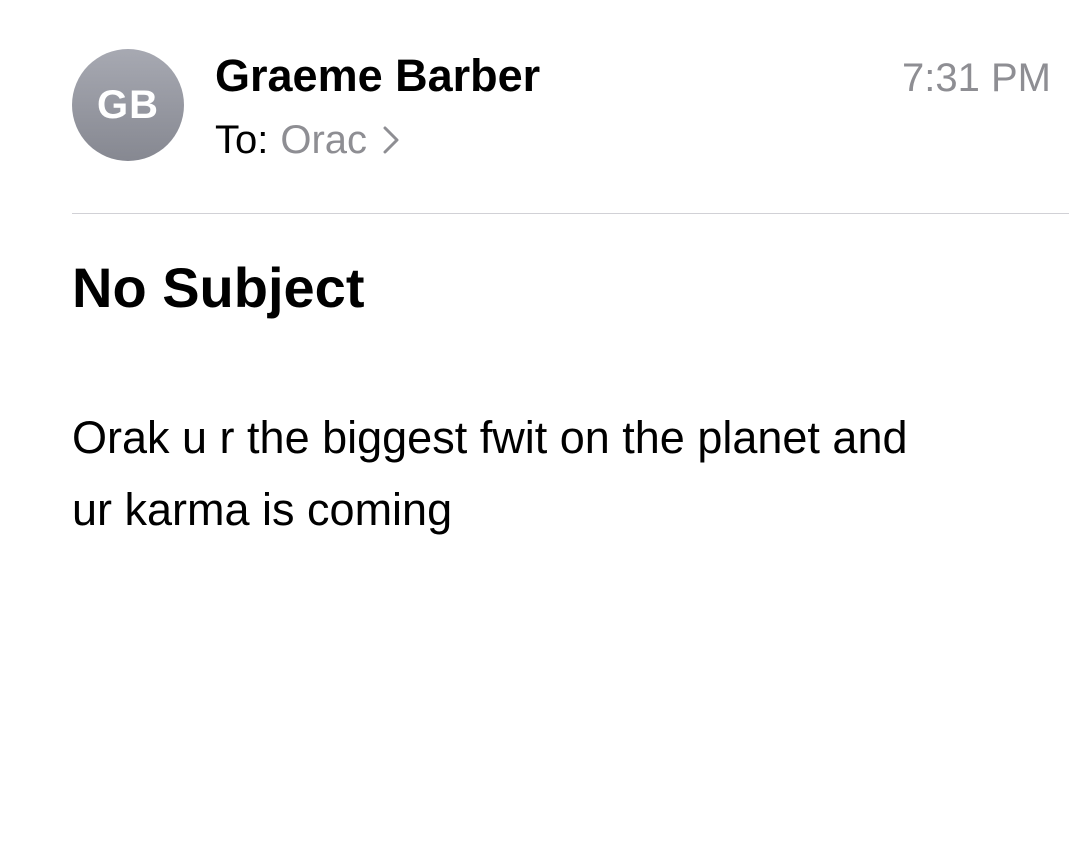 The height and width of the screenshot is (857, 1069). What do you see at coordinates (391, 140) in the screenshot?
I see `chevron-right-icon` at bounding box center [391, 140].